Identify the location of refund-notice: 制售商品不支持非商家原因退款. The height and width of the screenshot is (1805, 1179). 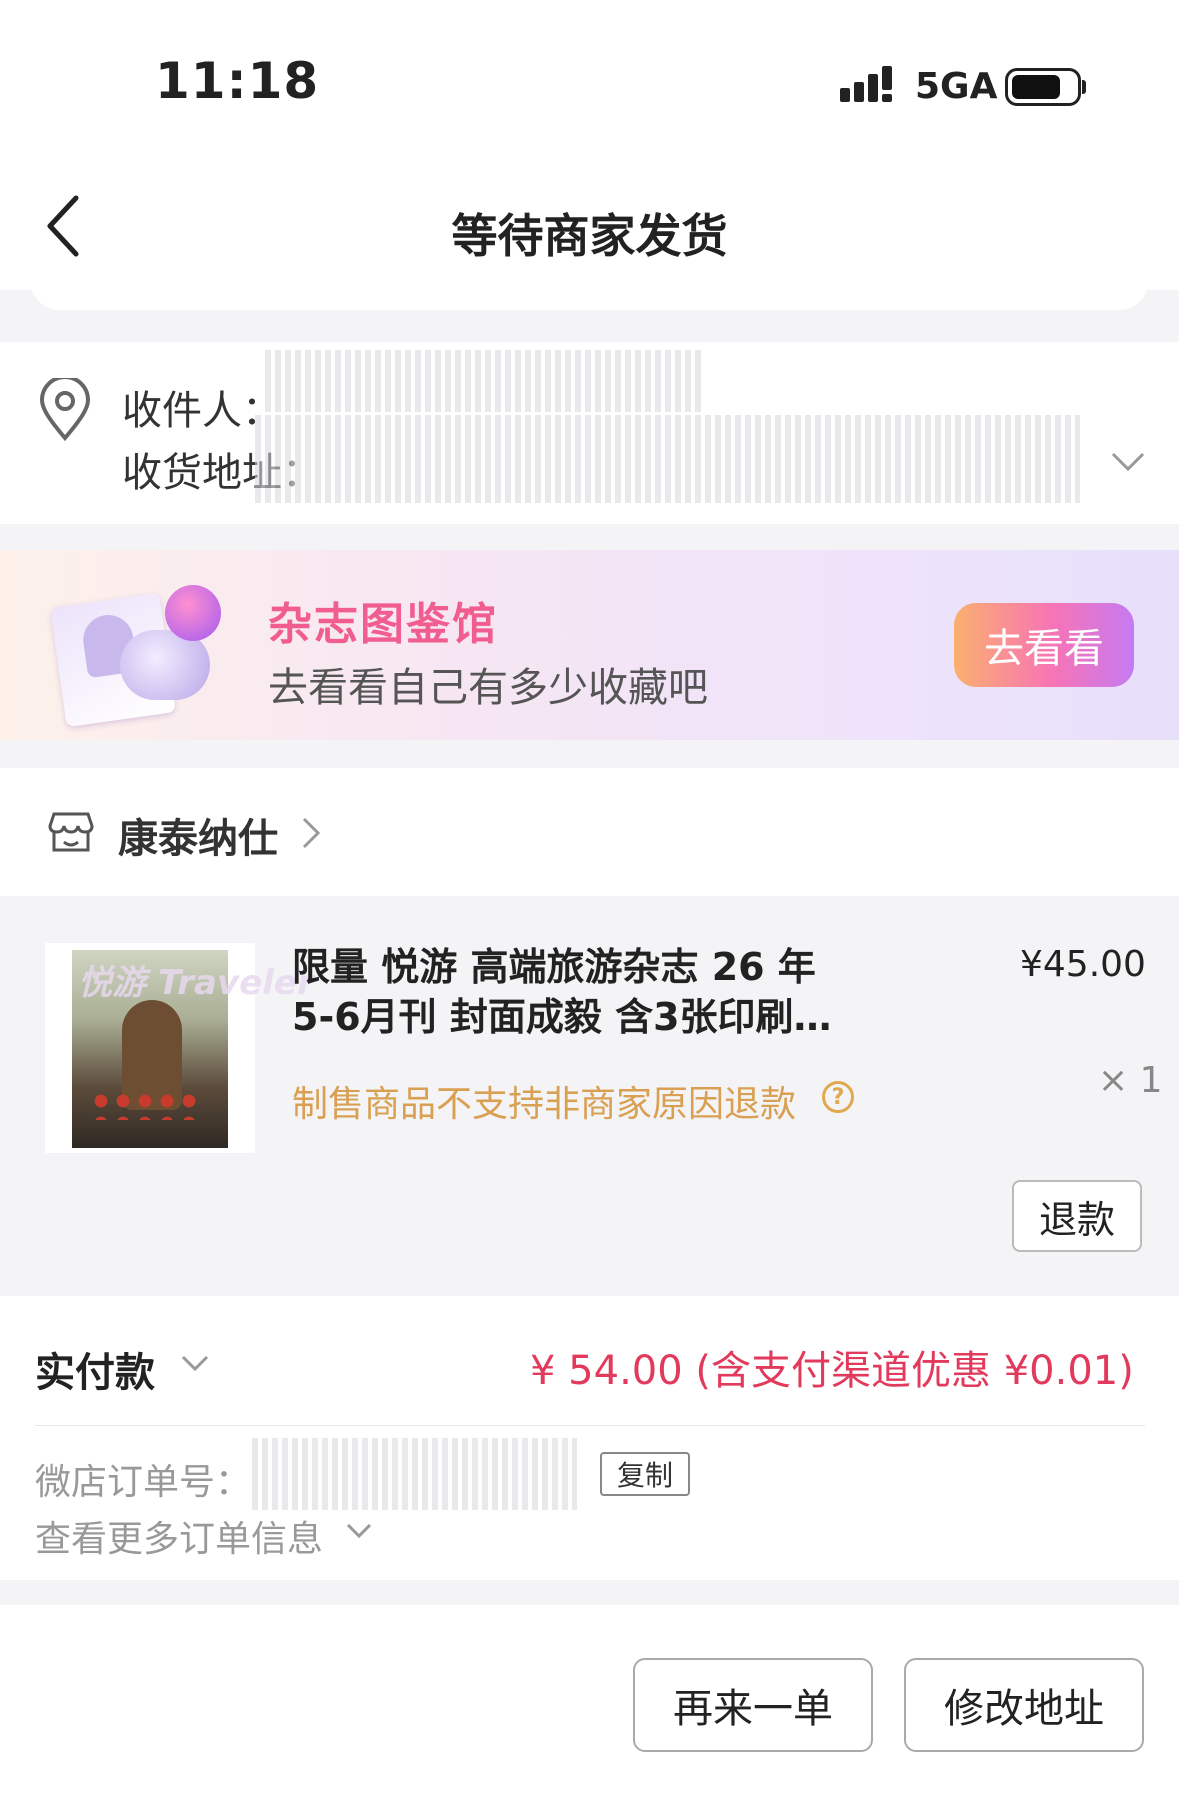
(544, 1104).